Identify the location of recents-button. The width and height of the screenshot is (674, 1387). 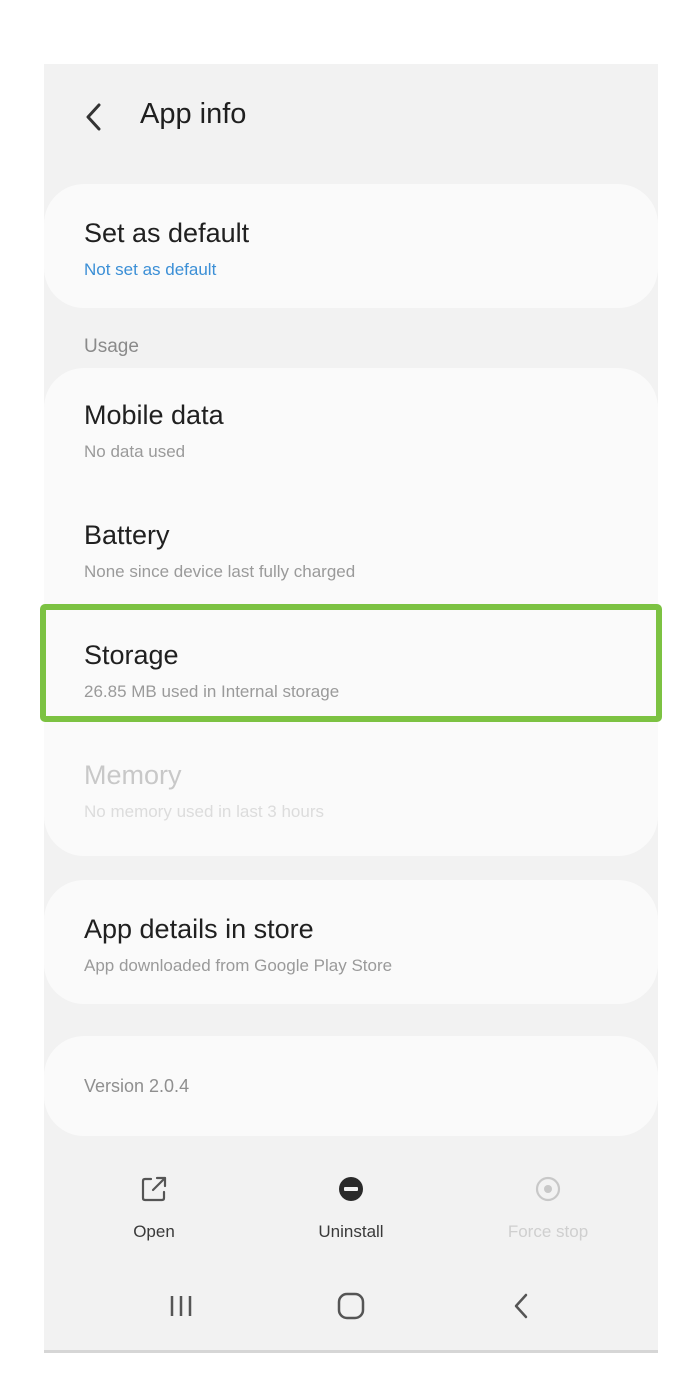
(181, 1306).